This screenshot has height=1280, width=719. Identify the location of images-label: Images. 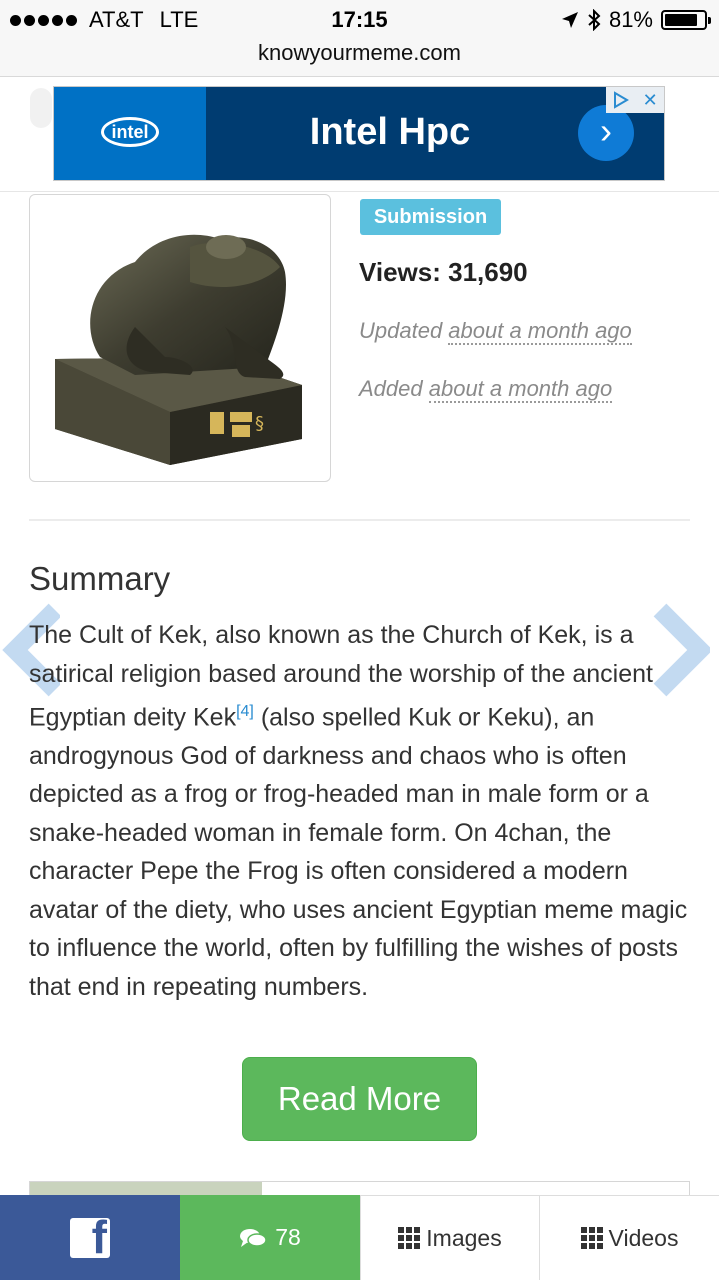
(464, 1237).